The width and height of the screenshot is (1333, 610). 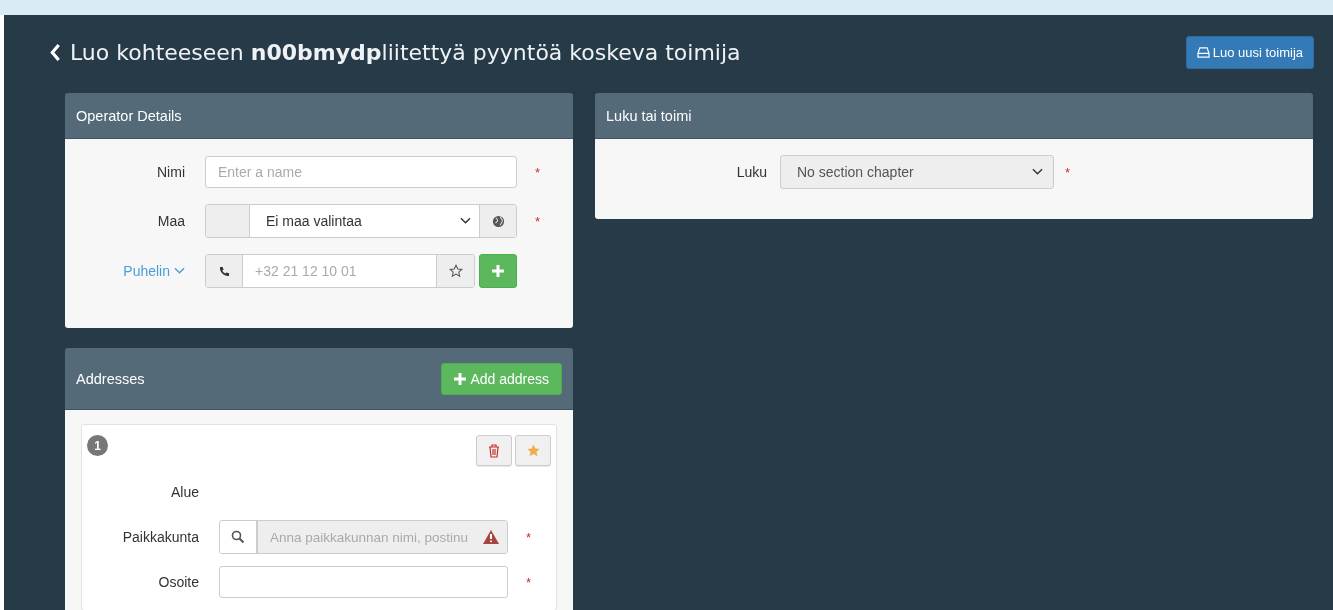 I want to click on page-title: Luo kohteeseen n00bmydpliitettyä pyyntöä koskeva toimija, so click(x=395, y=52).